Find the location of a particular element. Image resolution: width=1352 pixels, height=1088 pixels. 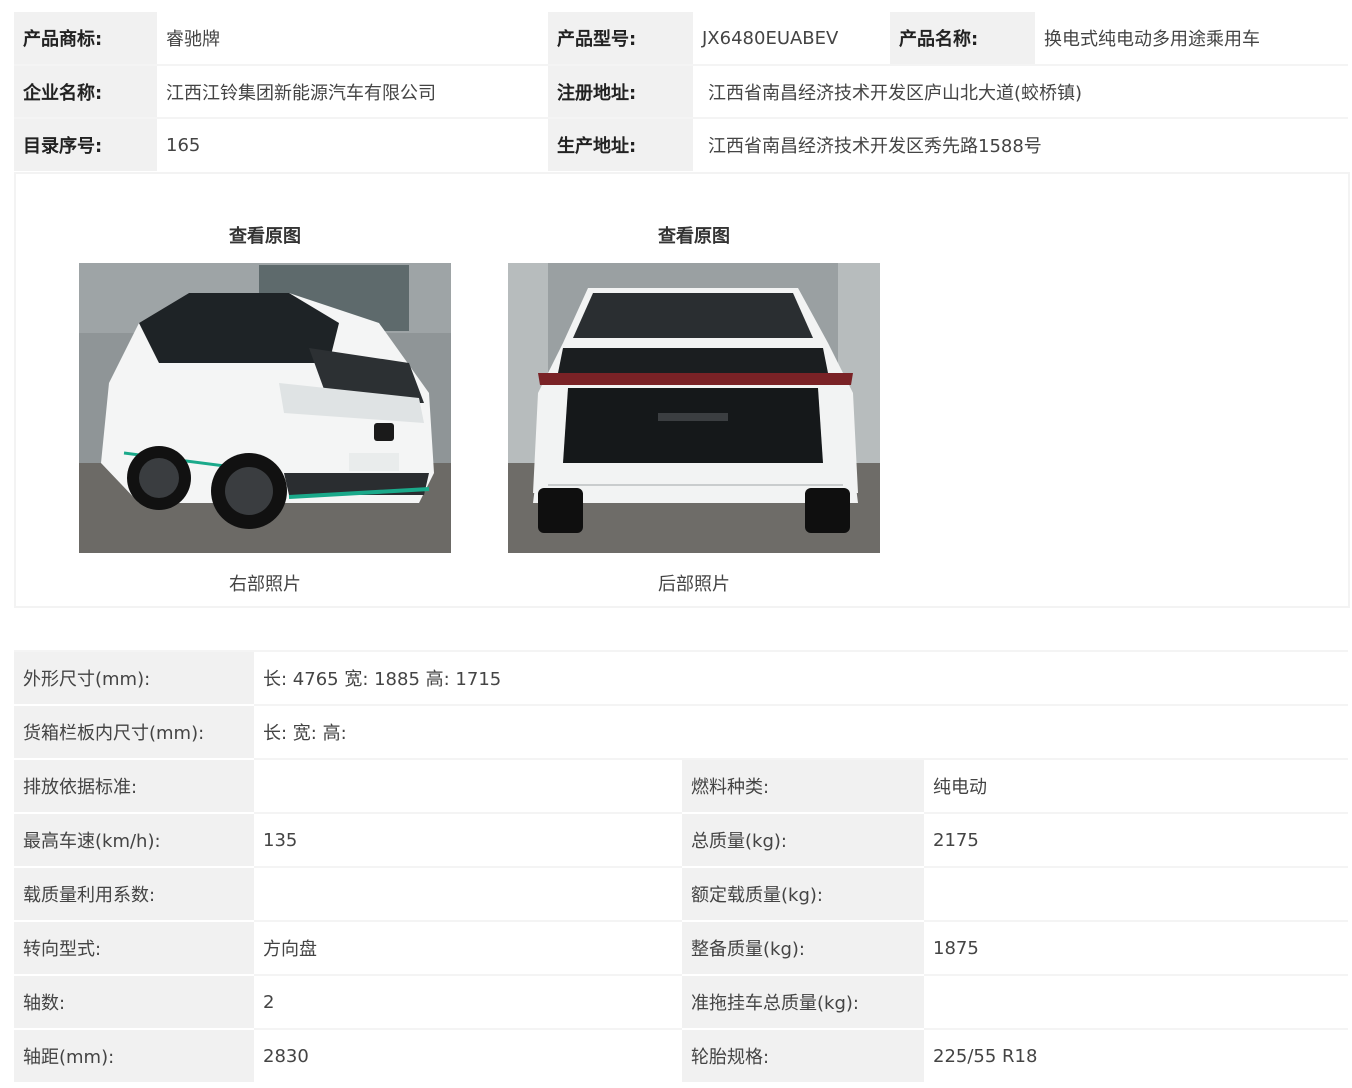

view-original-link-right: 查看原图 is located at coordinates (265, 237).